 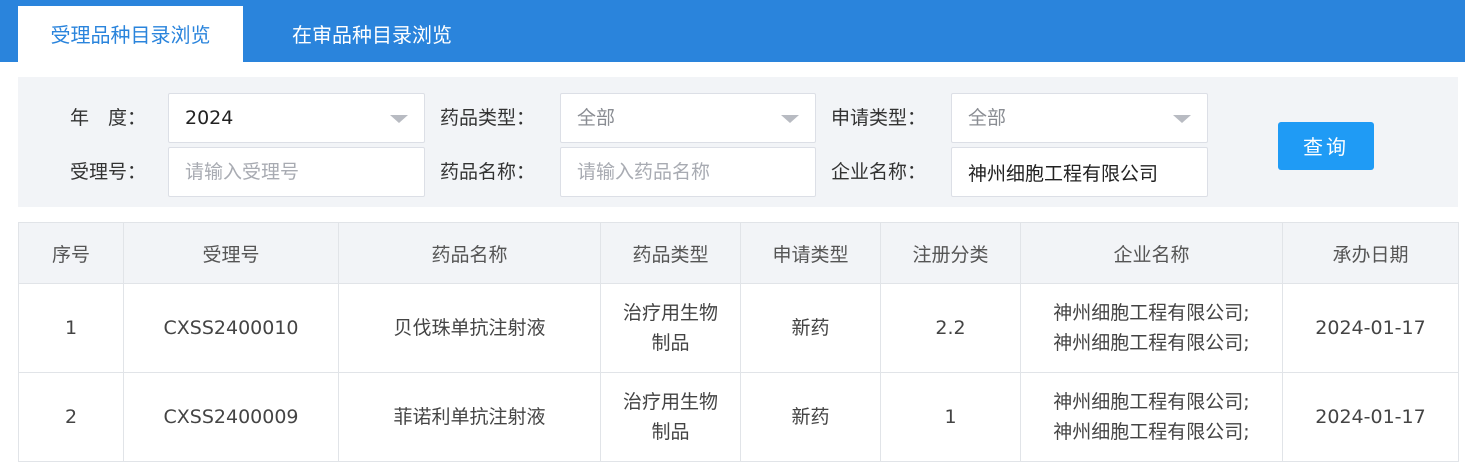 I want to click on year-label: 年 度：, so click(x=108, y=118).